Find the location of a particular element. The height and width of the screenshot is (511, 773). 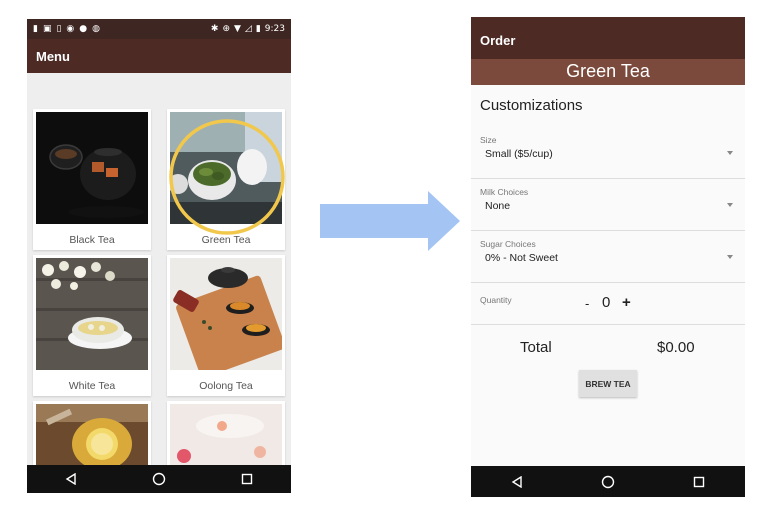

size-label: Size is located at coordinates (488, 140).